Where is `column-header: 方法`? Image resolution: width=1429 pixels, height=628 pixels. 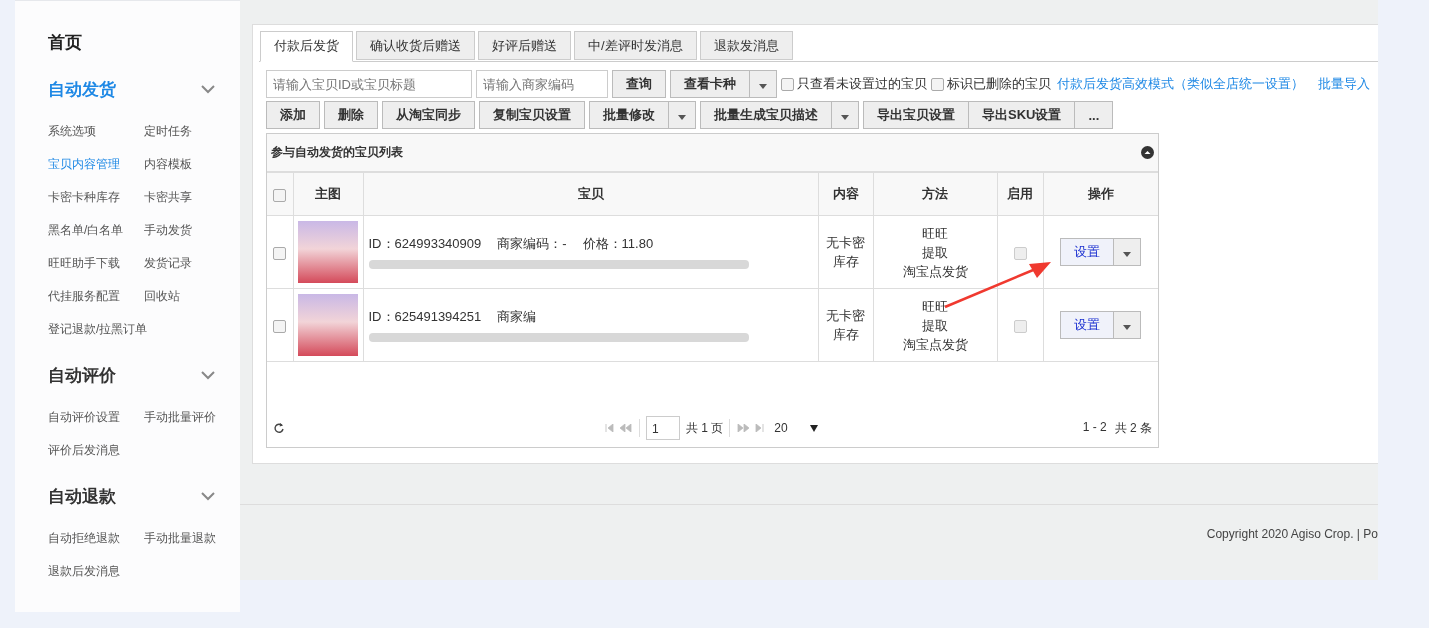
column-header: 方法 is located at coordinates (935, 193).